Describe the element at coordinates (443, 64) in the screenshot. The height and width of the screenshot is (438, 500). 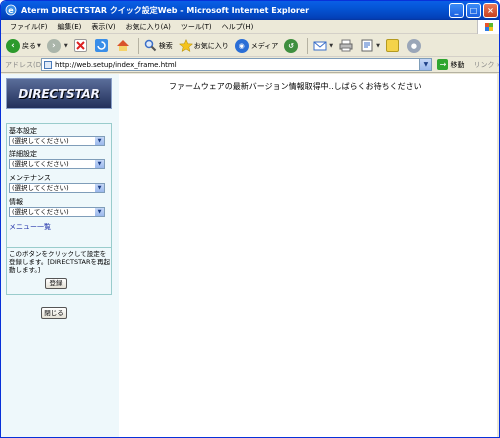
I see `go-arrow-icon: →` at that location.